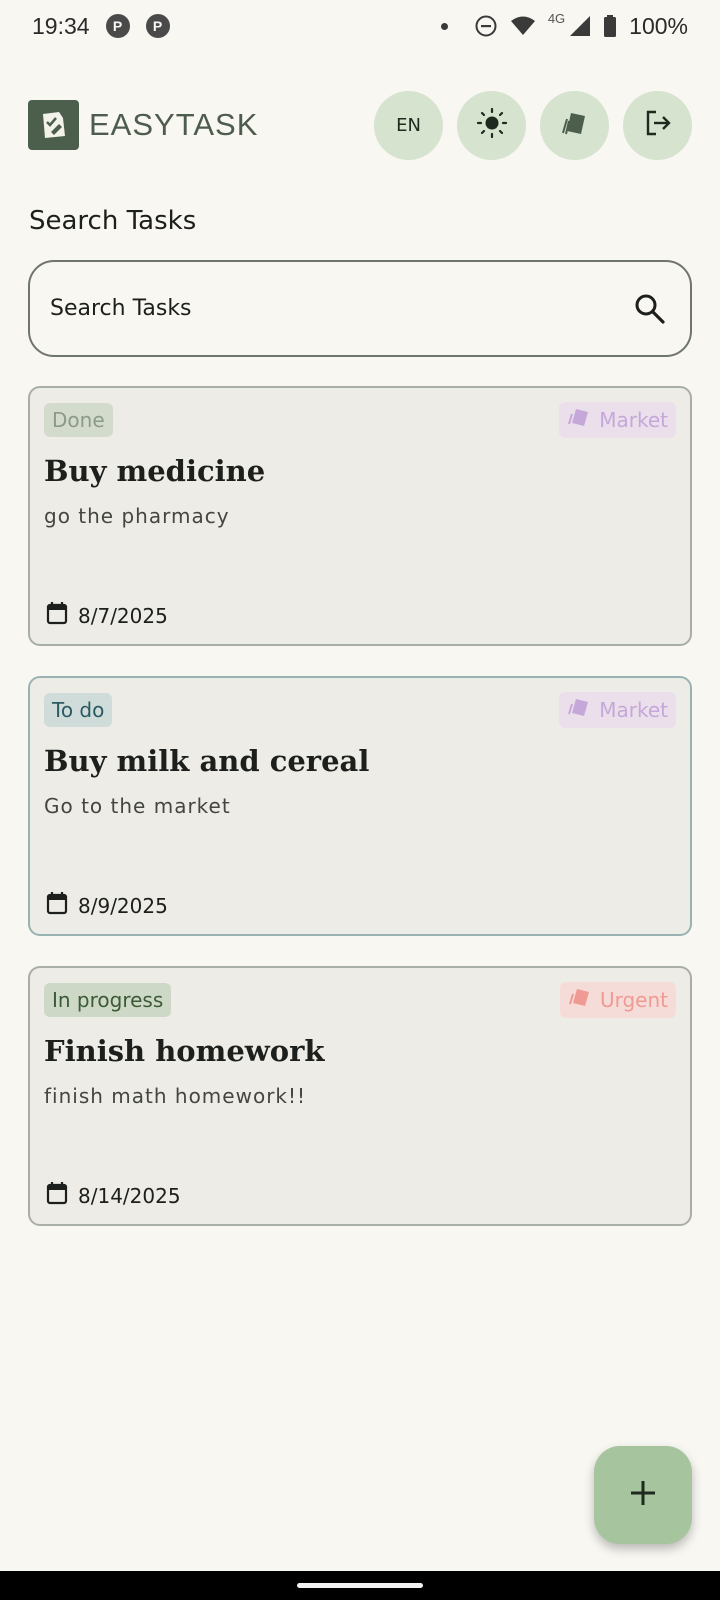 This screenshot has height=1600, width=720. I want to click on header-actions: EN, so click(533, 125).